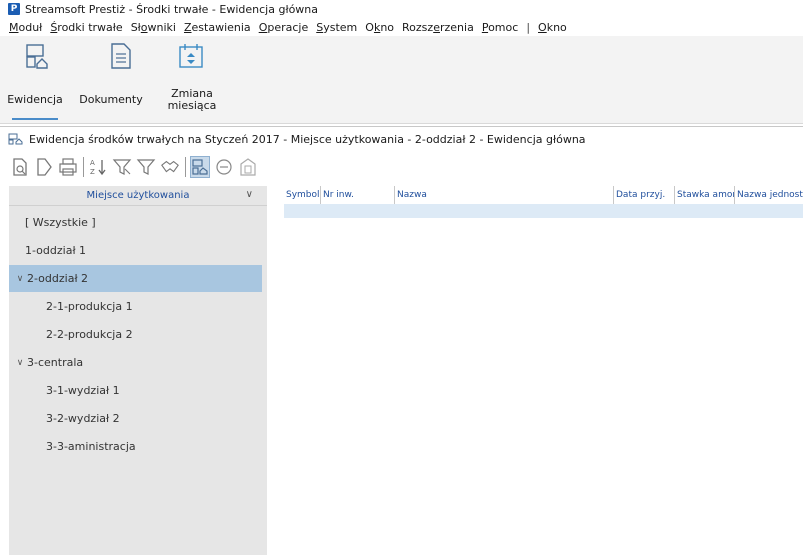 The height and width of the screenshot is (555, 803). Describe the element at coordinates (503, 195) in the screenshot. I see `column-header-nazwa: Nazwa` at that location.